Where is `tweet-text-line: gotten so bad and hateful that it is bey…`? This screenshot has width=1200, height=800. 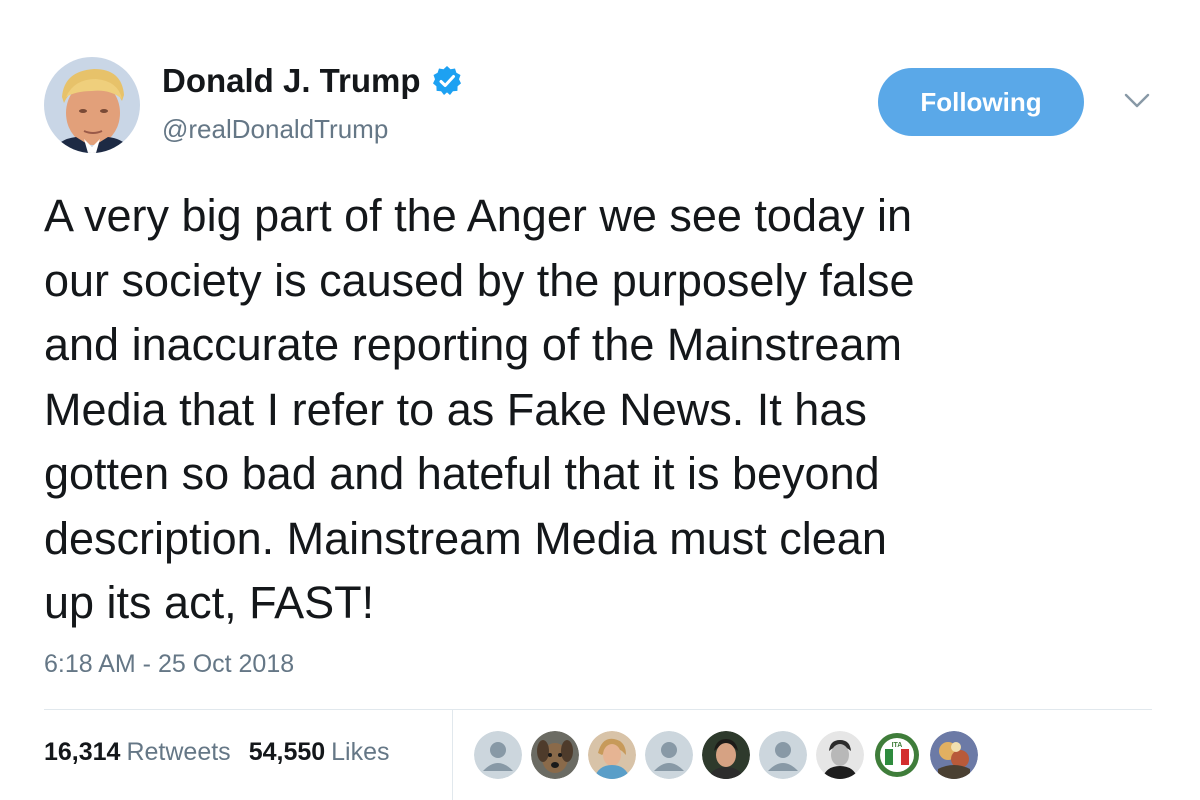 tweet-text-line: gotten so bad and hateful that it is bey… is located at coordinates (462, 473).